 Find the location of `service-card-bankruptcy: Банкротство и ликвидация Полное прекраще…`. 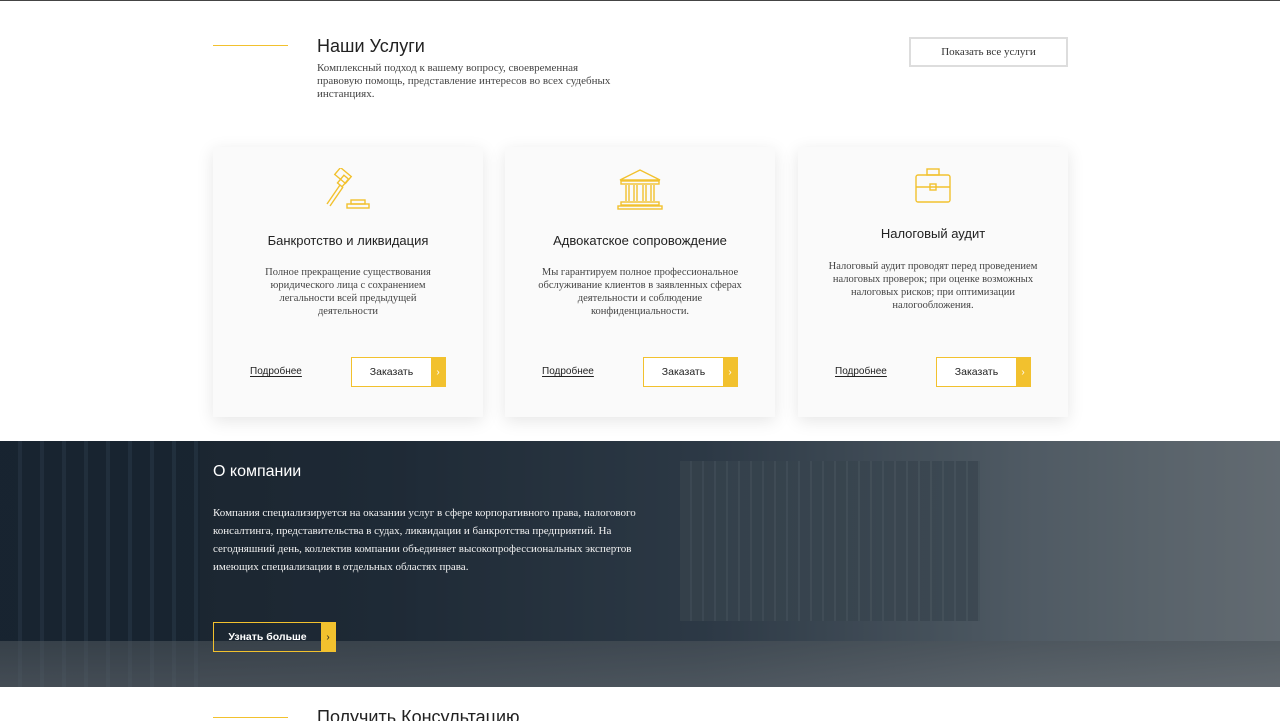

service-card-bankruptcy: Банкротство и ликвидация Полное прекраще… is located at coordinates (348, 282).